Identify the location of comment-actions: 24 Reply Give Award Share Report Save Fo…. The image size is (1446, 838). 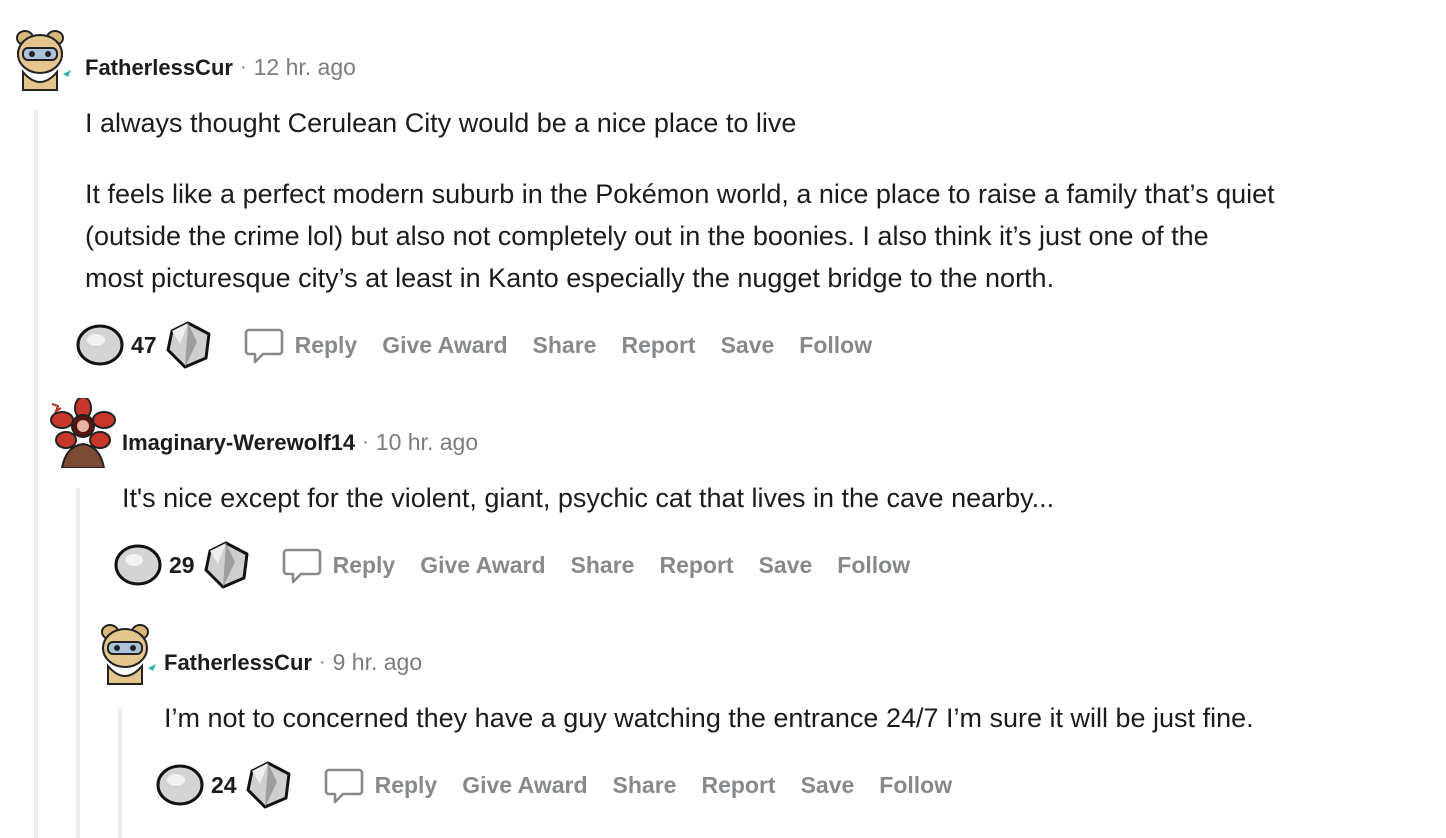
(566, 785).